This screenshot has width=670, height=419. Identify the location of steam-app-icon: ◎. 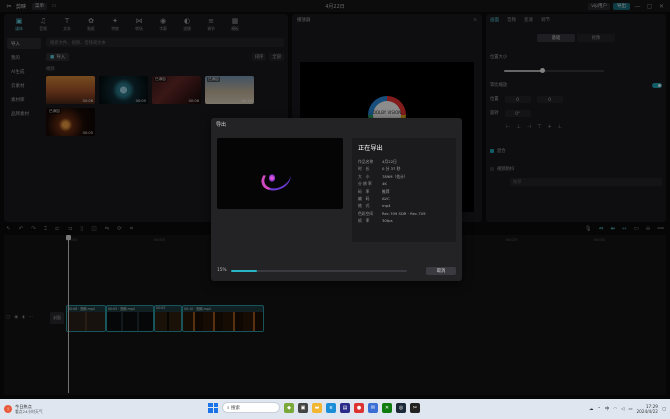
(401, 407).